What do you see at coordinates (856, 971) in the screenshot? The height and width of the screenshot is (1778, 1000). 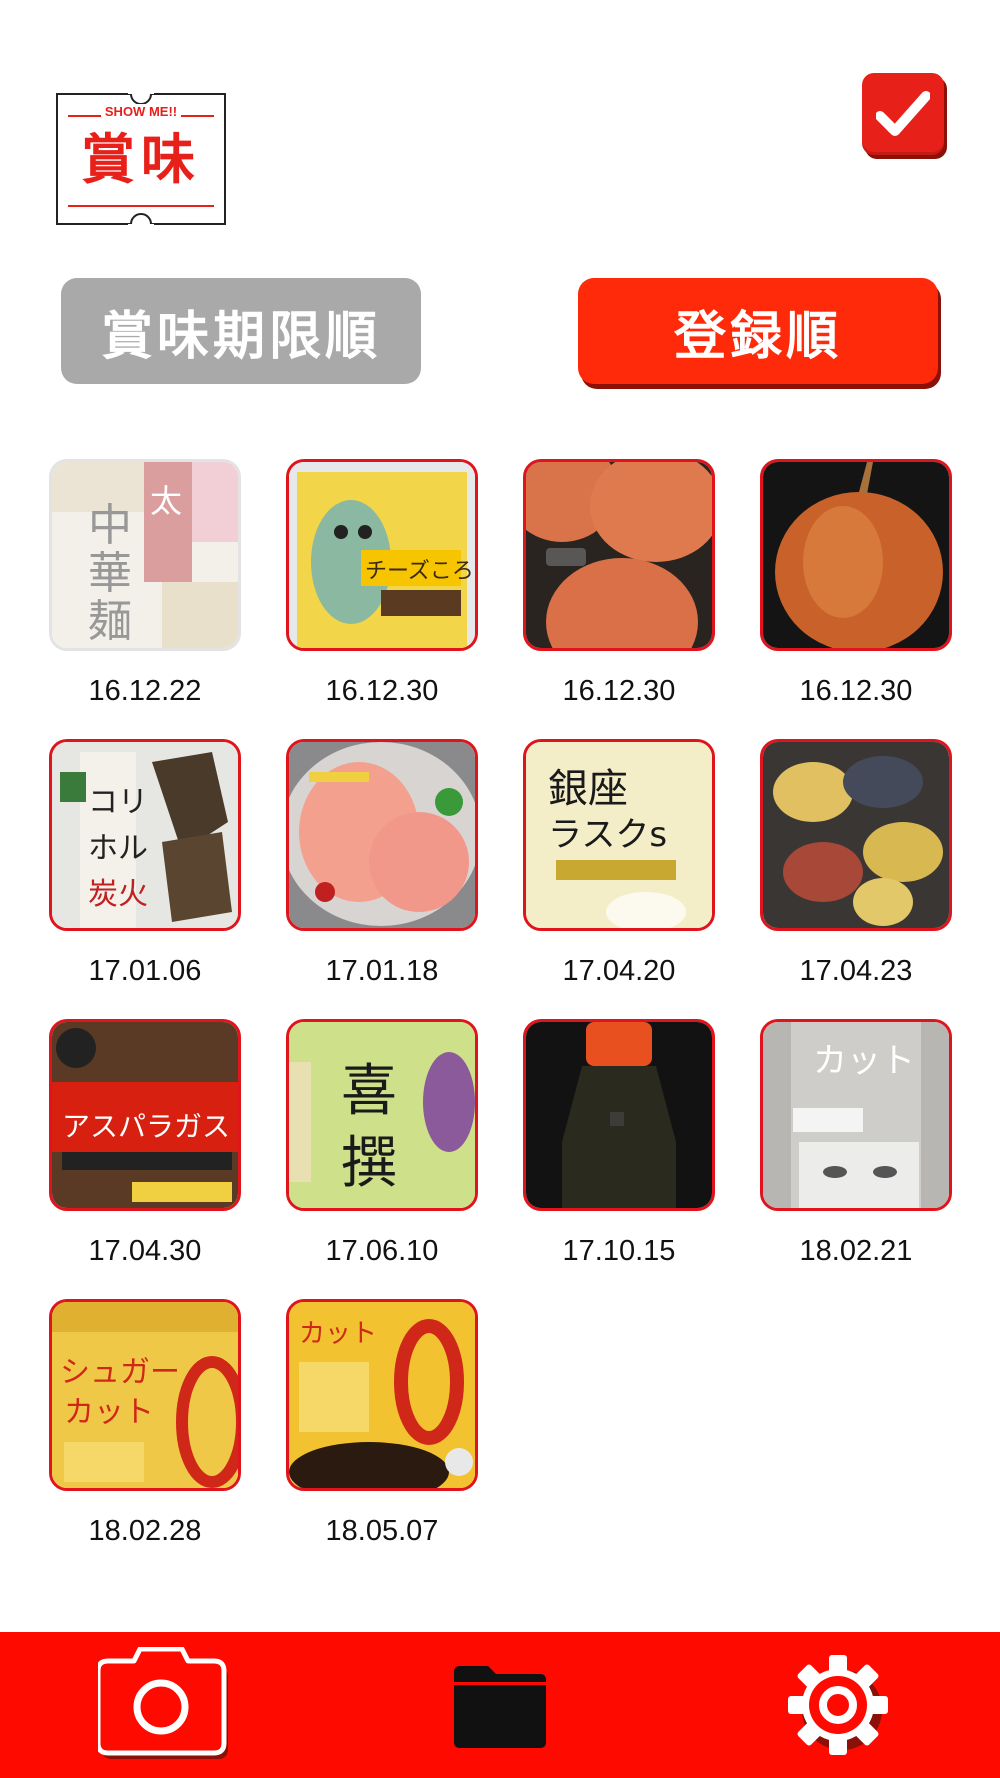 I see `expiry-date: 17.04.23` at bounding box center [856, 971].